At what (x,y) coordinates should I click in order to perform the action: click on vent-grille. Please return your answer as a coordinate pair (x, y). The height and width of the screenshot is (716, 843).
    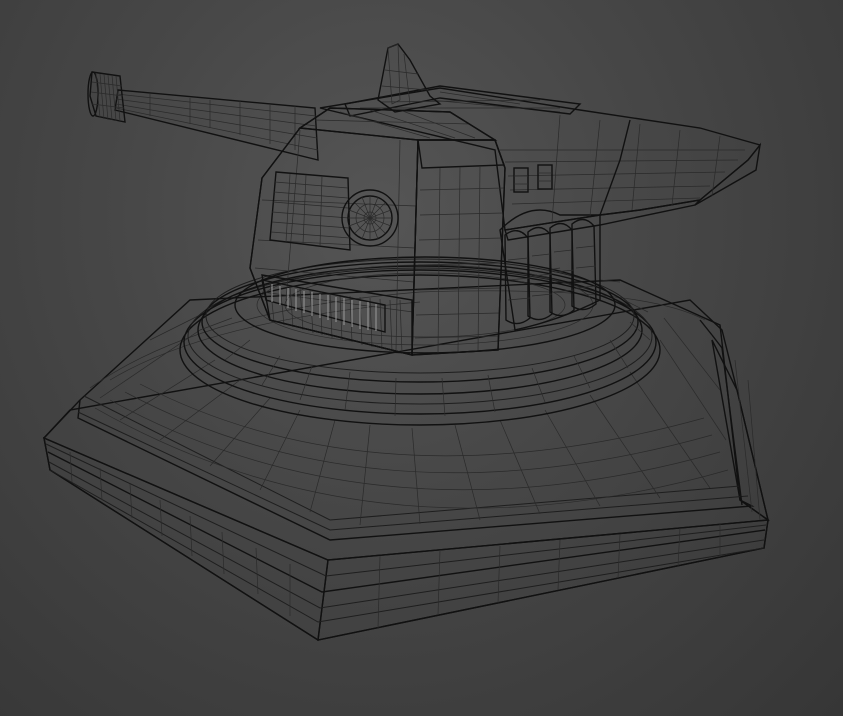
    Looking at the image, I should click on (310, 211).